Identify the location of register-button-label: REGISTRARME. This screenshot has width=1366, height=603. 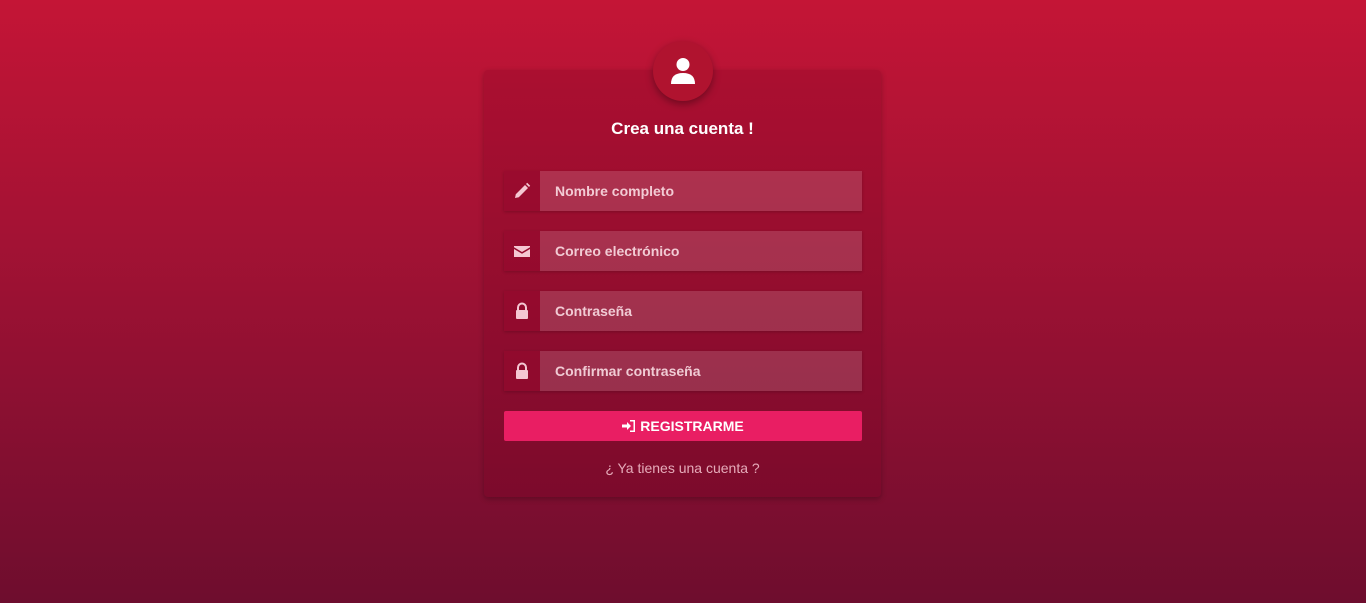
(692, 426).